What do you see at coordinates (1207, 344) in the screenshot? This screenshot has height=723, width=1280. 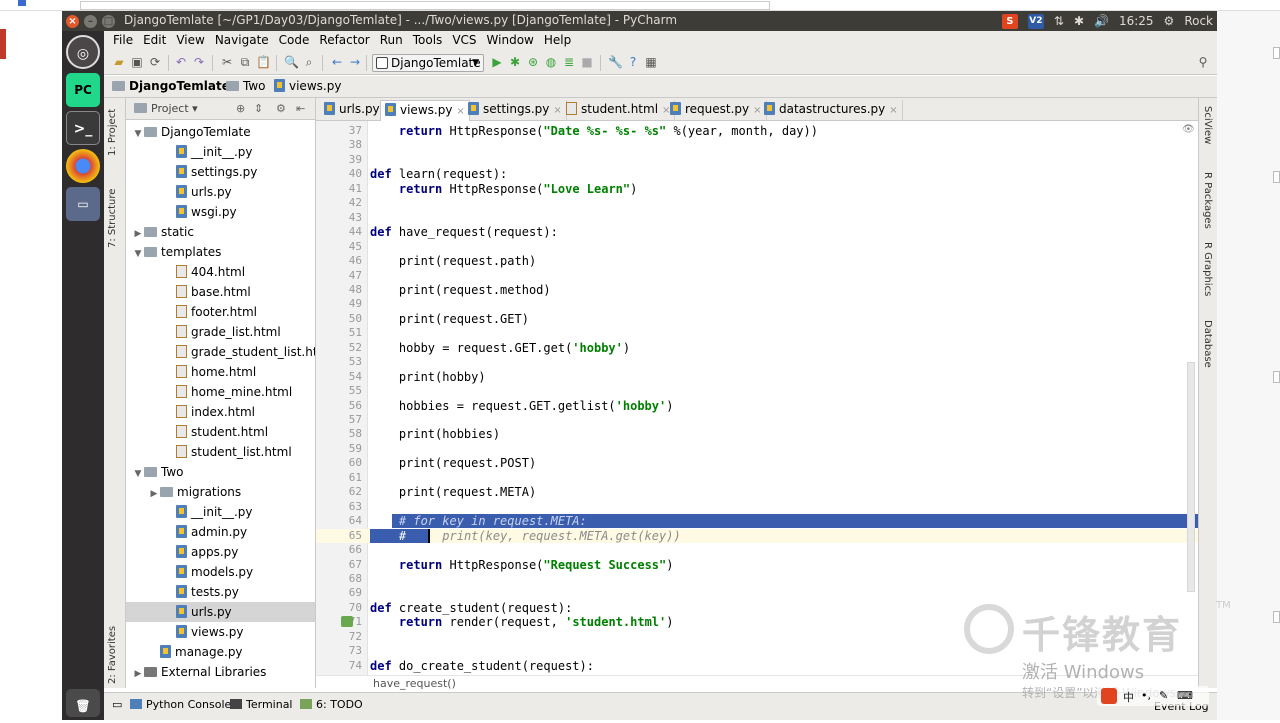 I see `tool-tab-database: Database` at bounding box center [1207, 344].